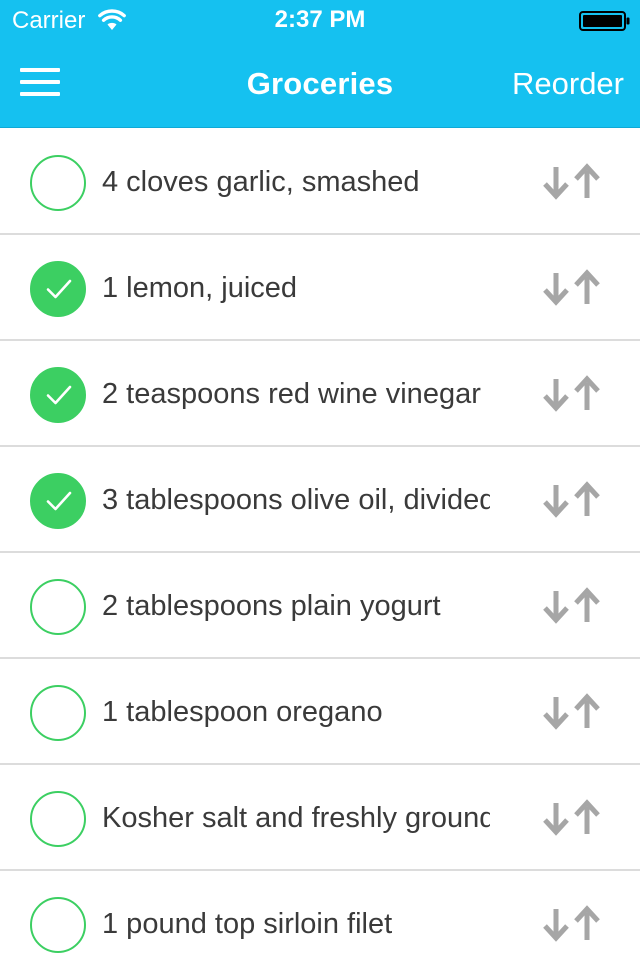  I want to click on list-item: 2 teaspoons red wine vinegar, so click(320, 394).